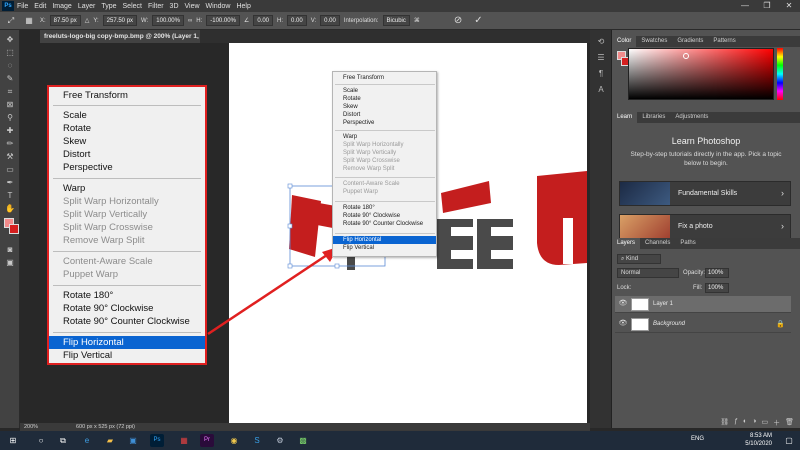  I want to click on color-picker-cursor, so click(686, 56).